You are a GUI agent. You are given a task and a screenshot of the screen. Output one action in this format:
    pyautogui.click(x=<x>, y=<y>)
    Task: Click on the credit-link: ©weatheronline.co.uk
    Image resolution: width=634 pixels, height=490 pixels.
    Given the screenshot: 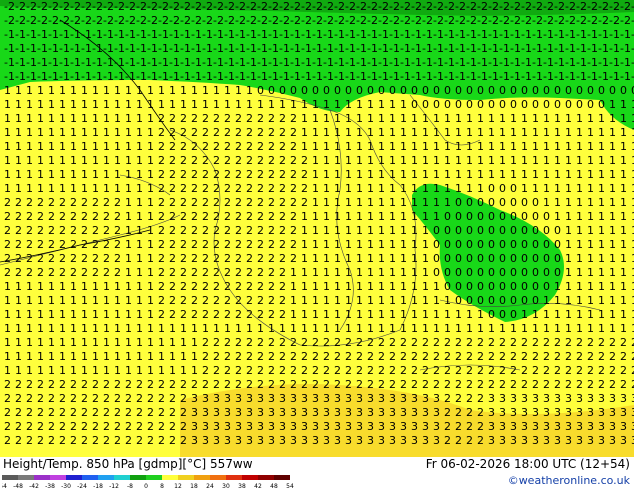 What is the action you would take?
    pyautogui.click(x=569, y=480)
    